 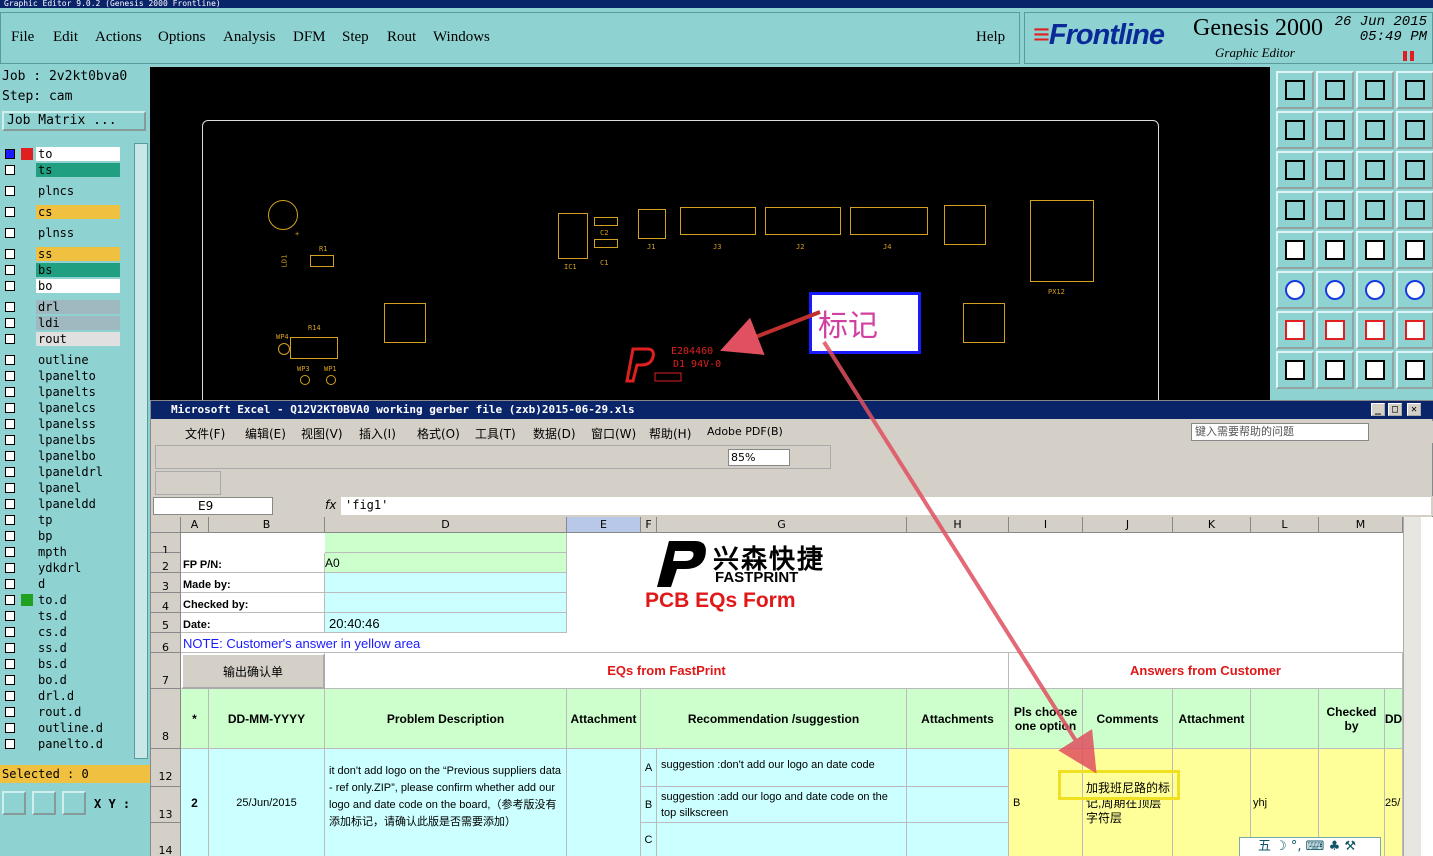 I want to click on xl-menu-data: 数据(D), so click(x=554, y=433).